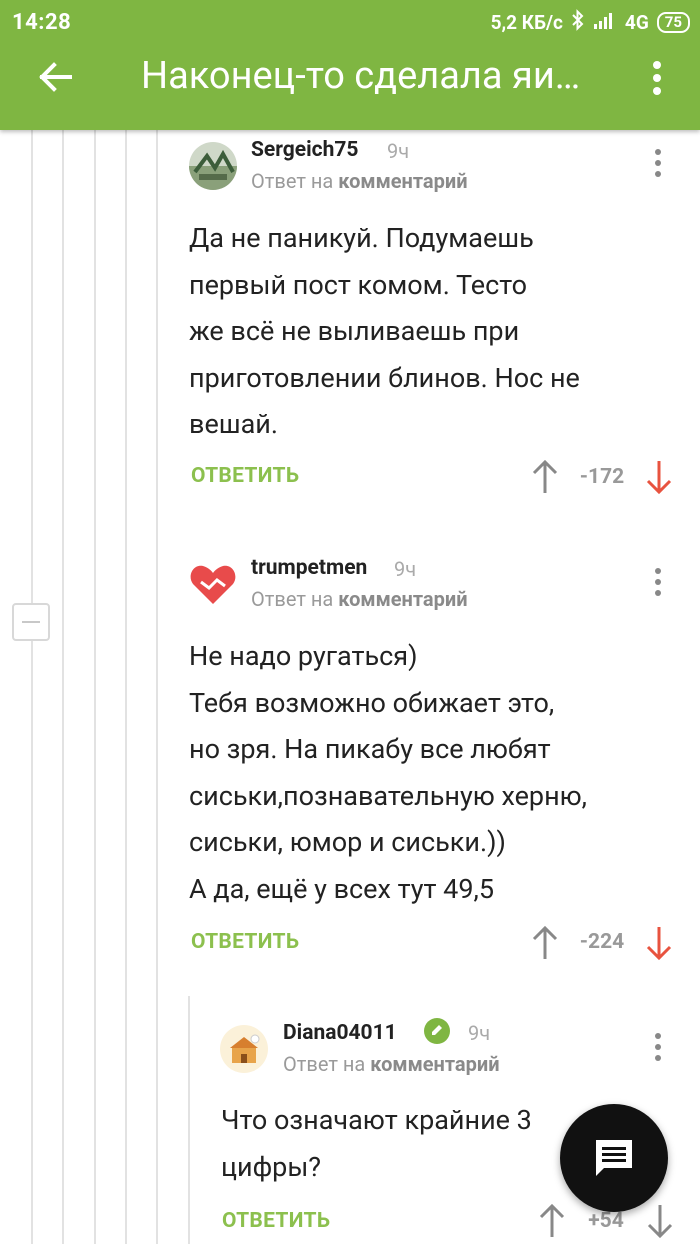 The image size is (700, 1244). I want to click on battery-level: 75, so click(673, 22).